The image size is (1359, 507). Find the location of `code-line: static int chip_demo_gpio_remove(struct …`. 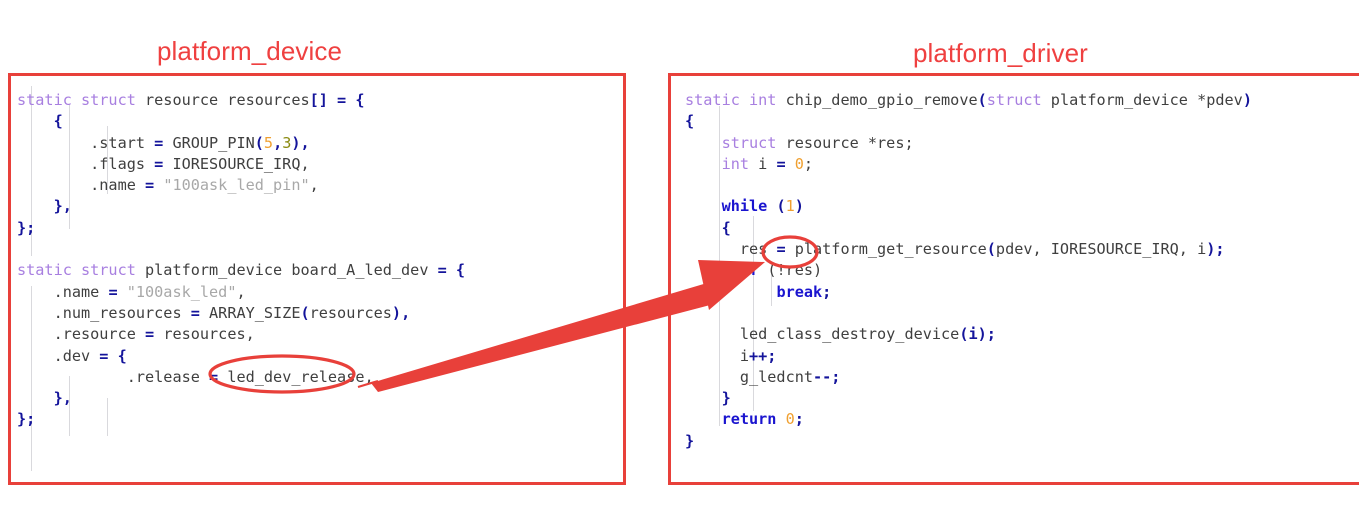

code-line: static int chip_demo_gpio_remove(struct … is located at coordinates (1022, 100).